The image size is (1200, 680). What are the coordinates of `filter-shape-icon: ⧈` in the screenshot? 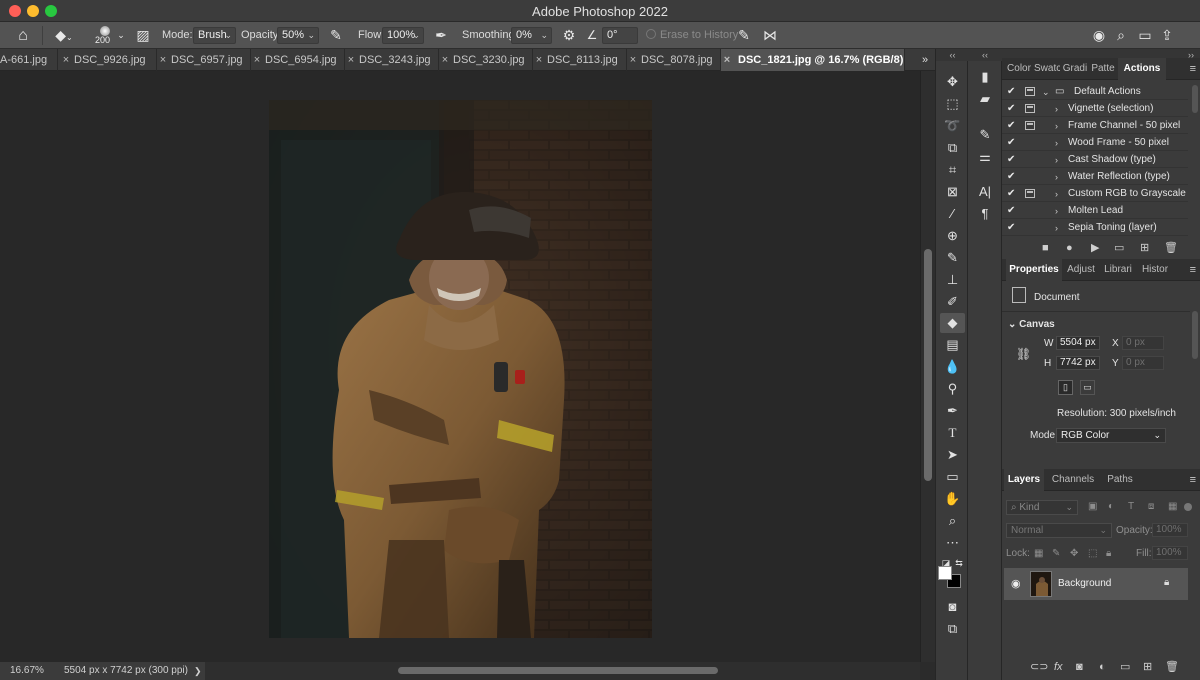 It's located at (1151, 506).